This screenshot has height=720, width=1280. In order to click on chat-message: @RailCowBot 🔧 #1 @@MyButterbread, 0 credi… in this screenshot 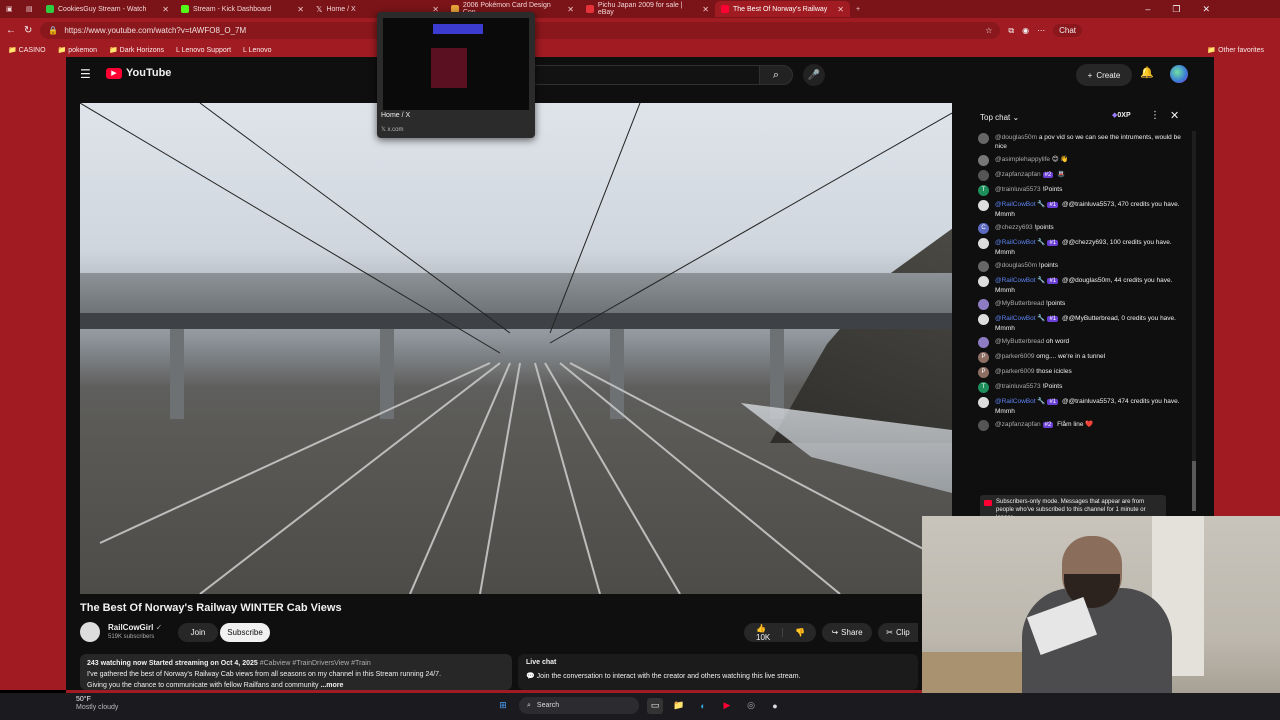, I will do `click(1078, 323)`.